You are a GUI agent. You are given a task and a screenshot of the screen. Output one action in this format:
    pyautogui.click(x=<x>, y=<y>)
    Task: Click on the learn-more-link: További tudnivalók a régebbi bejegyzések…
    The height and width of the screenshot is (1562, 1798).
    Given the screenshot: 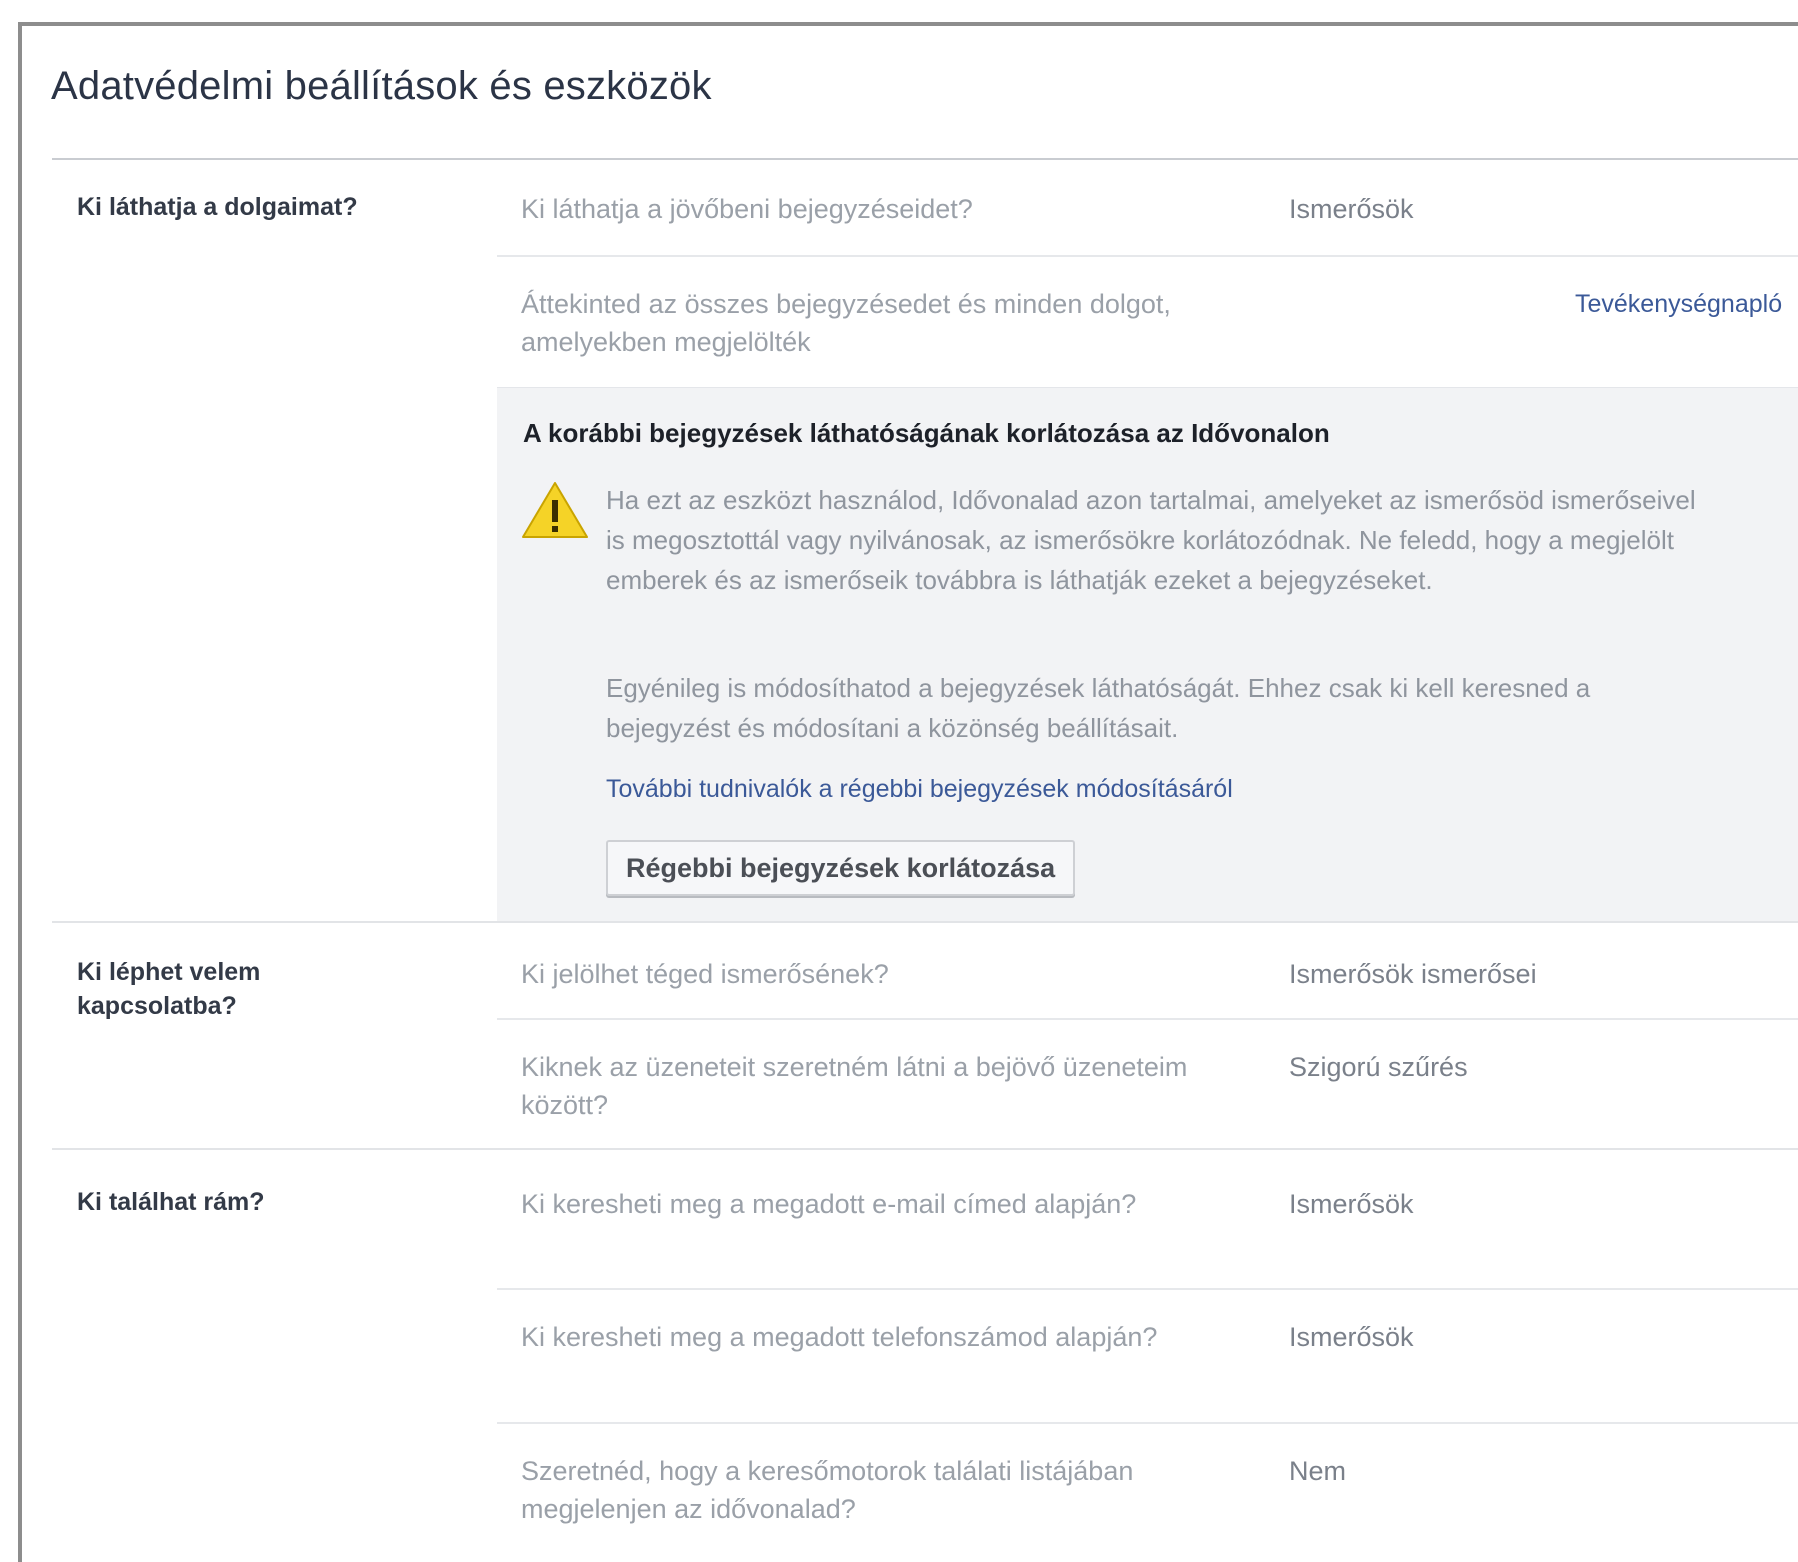 What is the action you would take?
    pyautogui.click(x=919, y=789)
    